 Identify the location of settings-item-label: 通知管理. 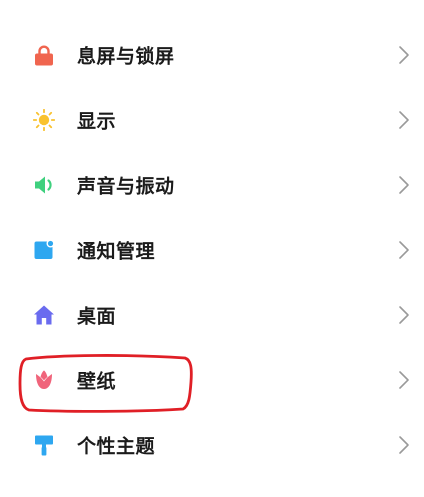
(116, 251).